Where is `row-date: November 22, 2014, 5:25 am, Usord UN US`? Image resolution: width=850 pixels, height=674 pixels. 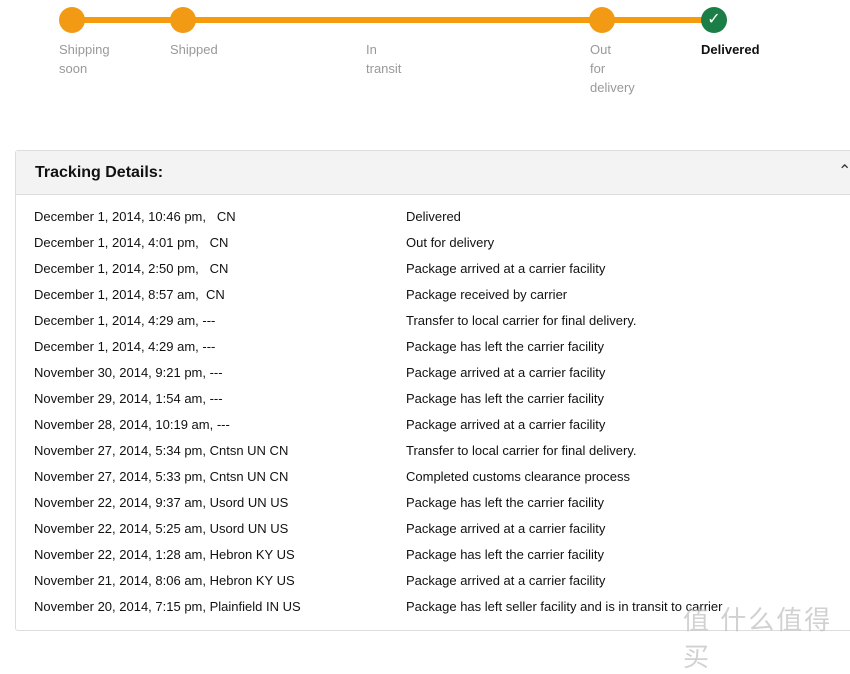
row-date: November 22, 2014, 5:25 am, Usord UN US is located at coordinates (161, 528).